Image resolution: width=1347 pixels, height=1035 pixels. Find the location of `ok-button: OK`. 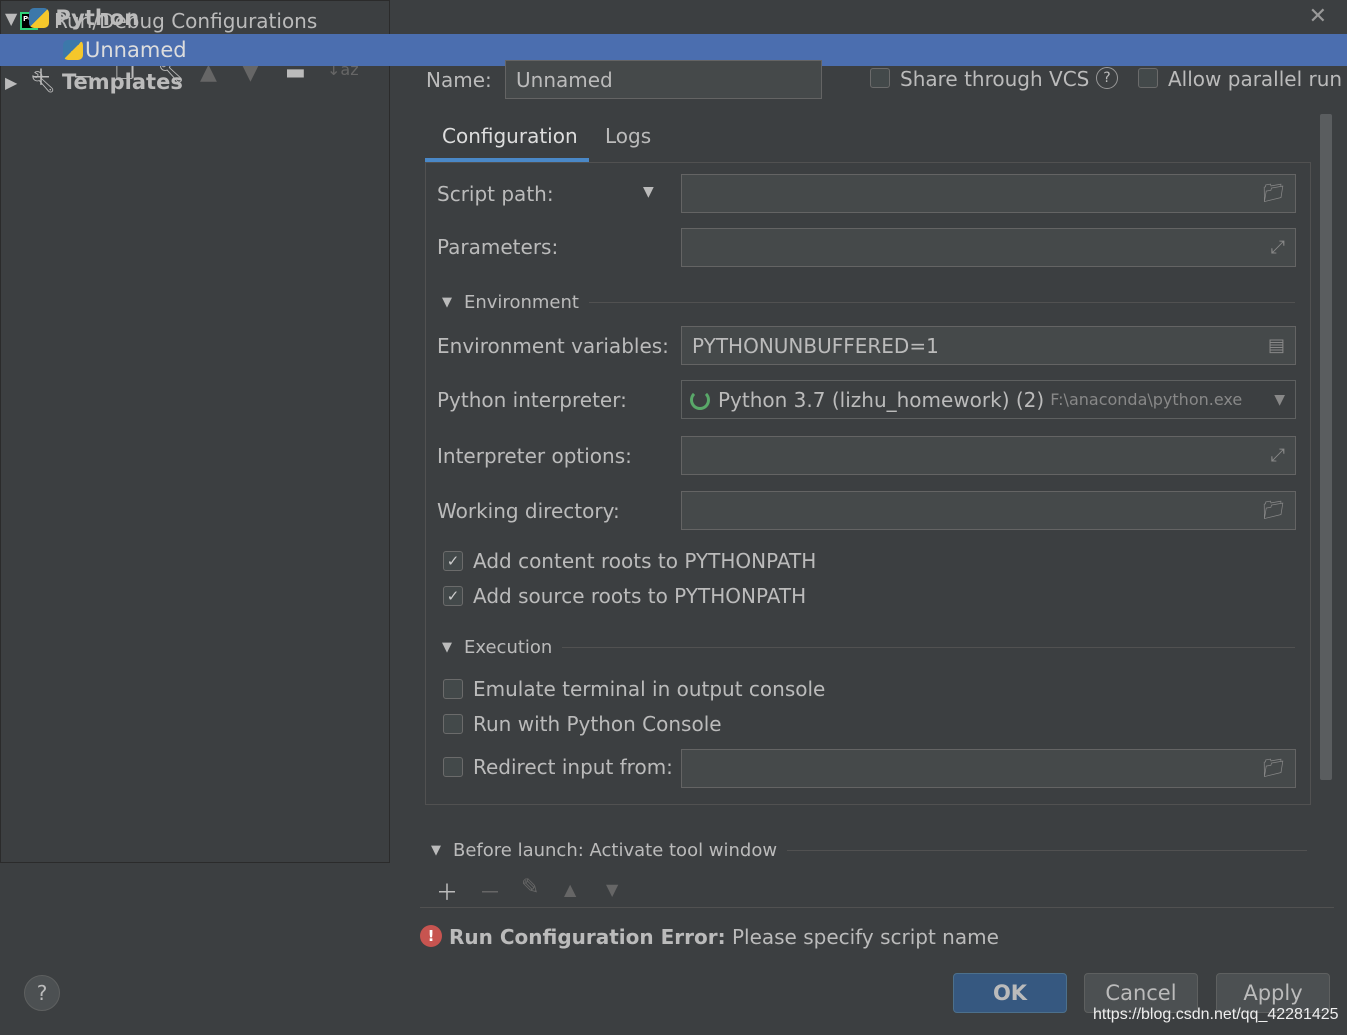

ok-button: OK is located at coordinates (1010, 993).